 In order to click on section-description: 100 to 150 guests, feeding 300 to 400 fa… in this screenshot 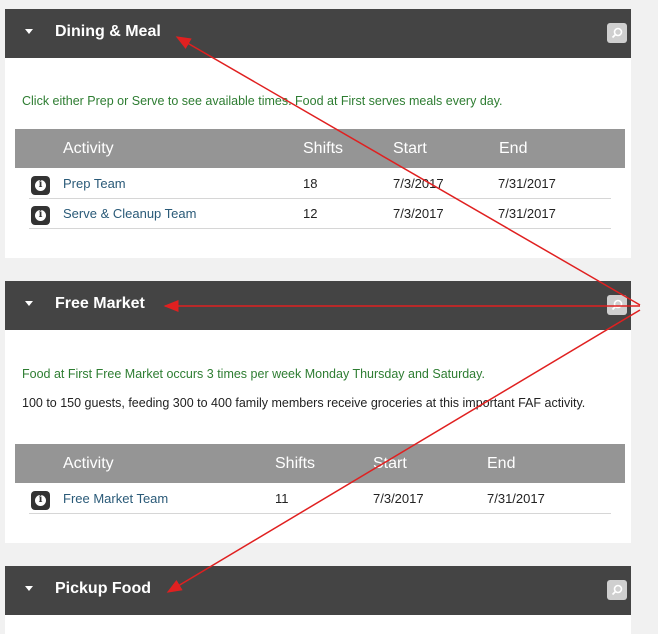, I will do `click(304, 403)`.